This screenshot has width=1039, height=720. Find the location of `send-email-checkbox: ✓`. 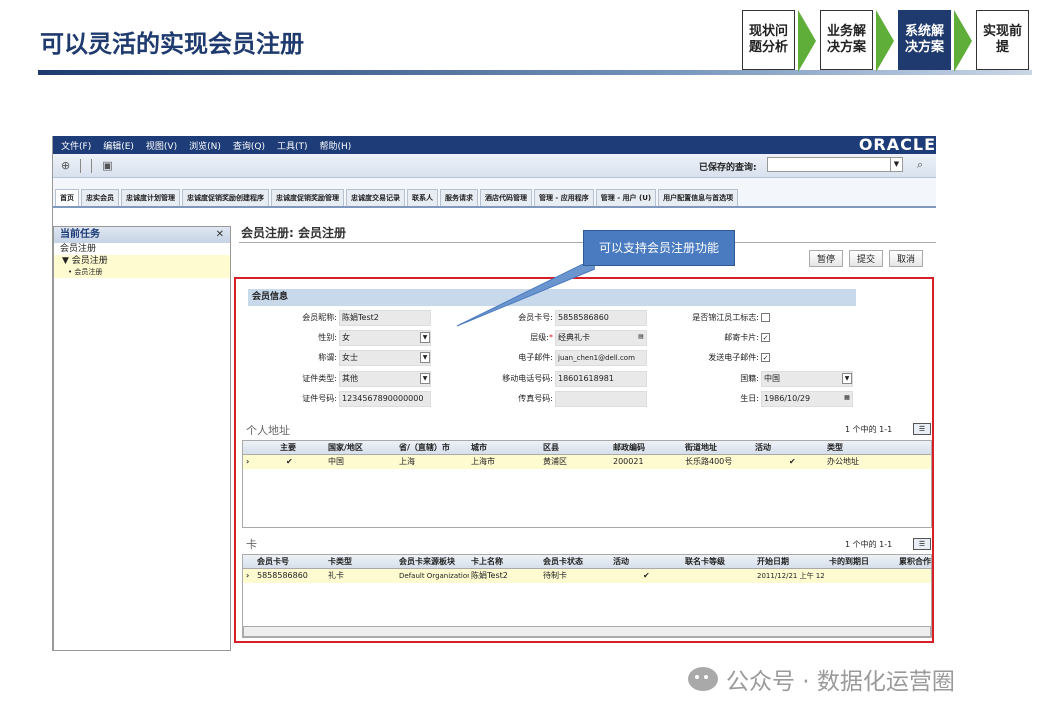

send-email-checkbox: ✓ is located at coordinates (765, 357).